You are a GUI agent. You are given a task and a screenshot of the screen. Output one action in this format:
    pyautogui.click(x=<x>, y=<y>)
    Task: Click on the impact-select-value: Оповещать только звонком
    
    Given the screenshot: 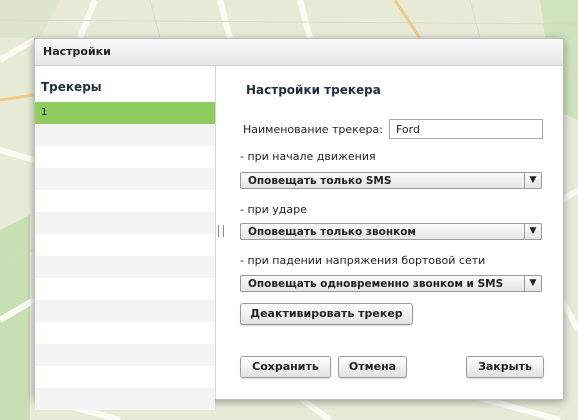 What is the action you would take?
    pyautogui.click(x=332, y=232)
    